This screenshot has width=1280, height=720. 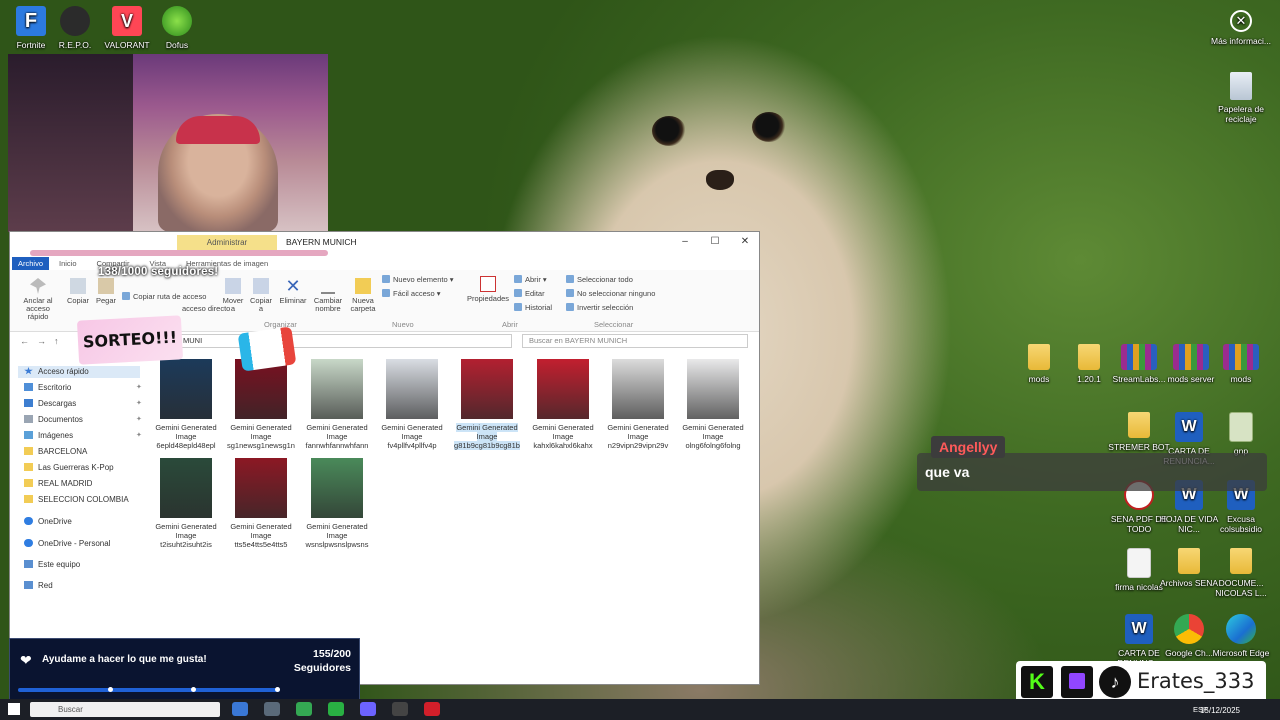 I want to click on start-button, so click(x=14, y=709).